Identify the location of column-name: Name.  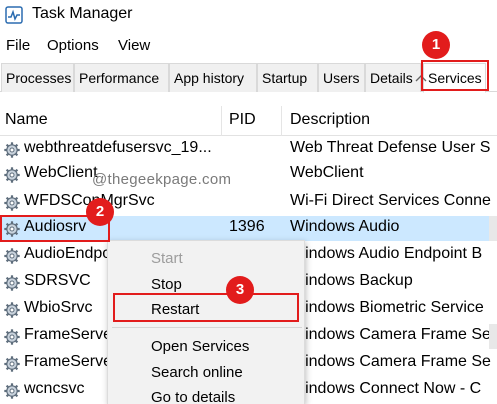
(26, 120).